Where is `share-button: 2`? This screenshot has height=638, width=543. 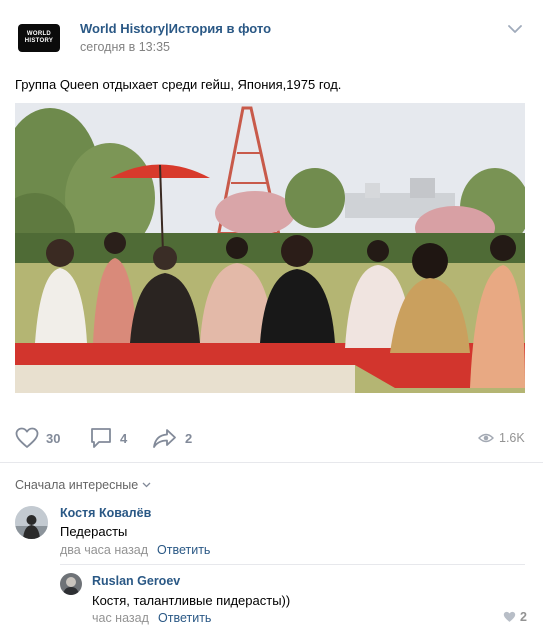 share-button: 2 is located at coordinates (172, 438).